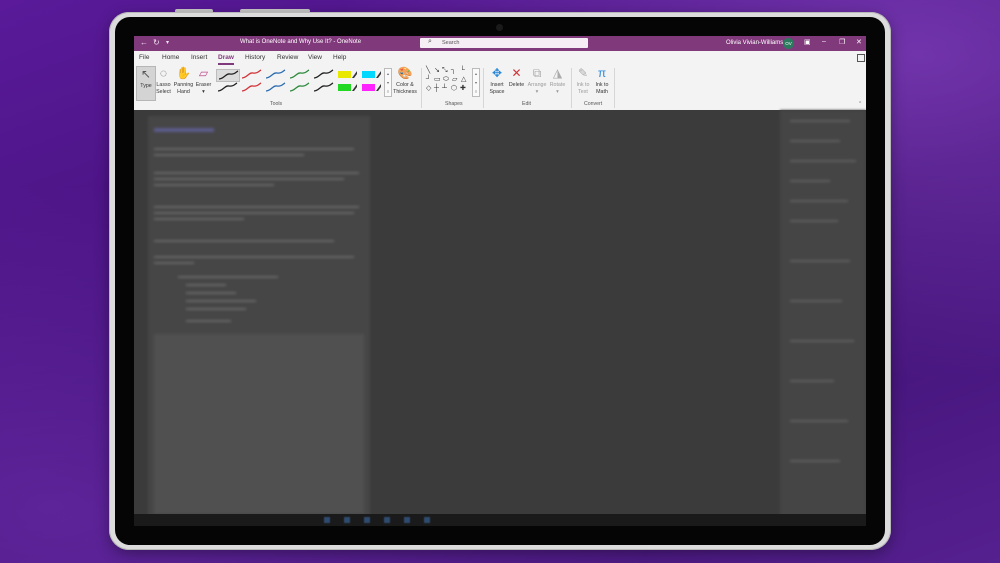 Image resolution: width=1000 pixels, height=563 pixels. I want to click on arrange-button: ⧉ Arrange ▾, so click(537, 80).